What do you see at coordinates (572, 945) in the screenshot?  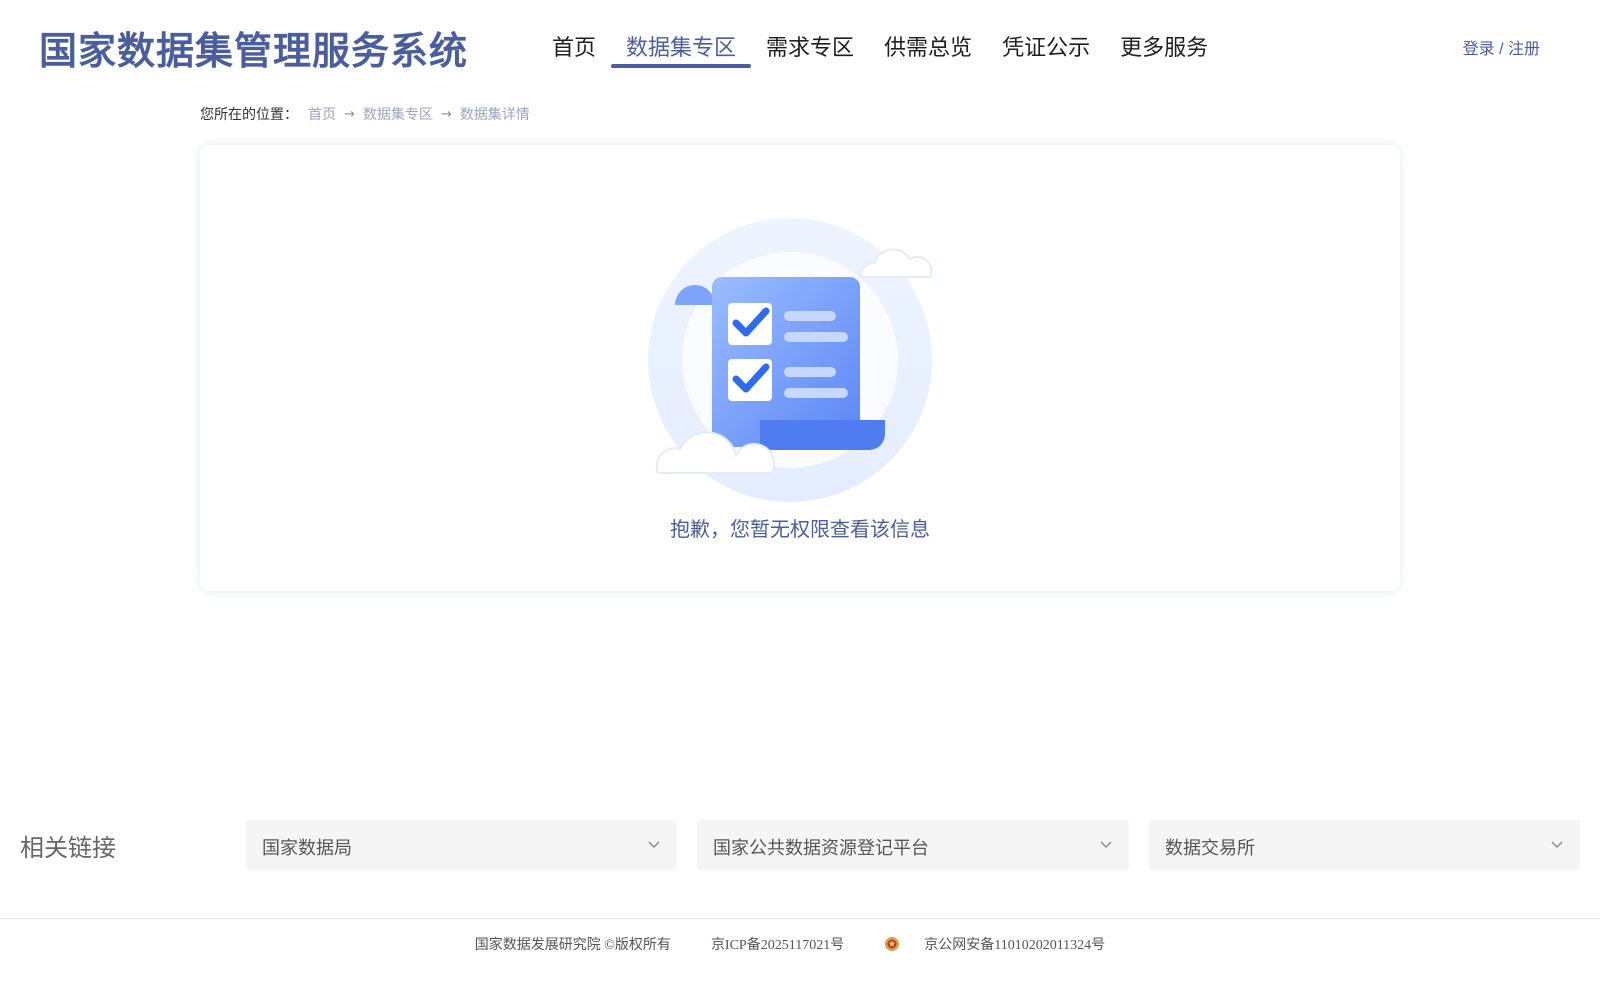 I see `footer-copyright: 国家数据发展研究院 ©版权所有` at bounding box center [572, 945].